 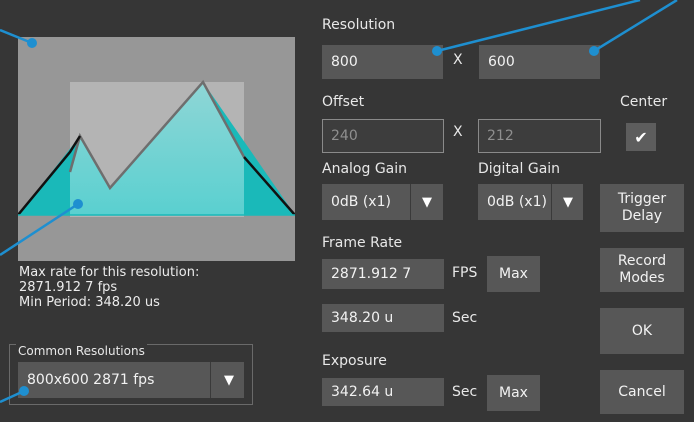 I want to click on analog-gain-dropdown: 0dB (x1) ▼, so click(x=382, y=202).